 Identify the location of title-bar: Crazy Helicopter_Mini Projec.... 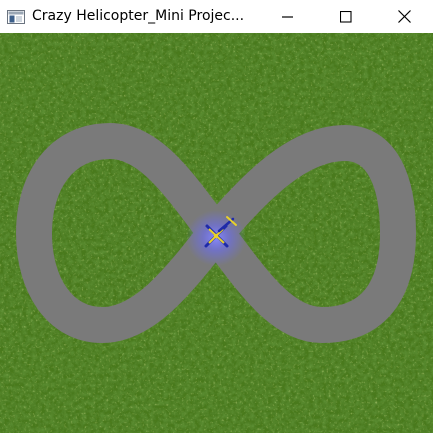
(216, 16).